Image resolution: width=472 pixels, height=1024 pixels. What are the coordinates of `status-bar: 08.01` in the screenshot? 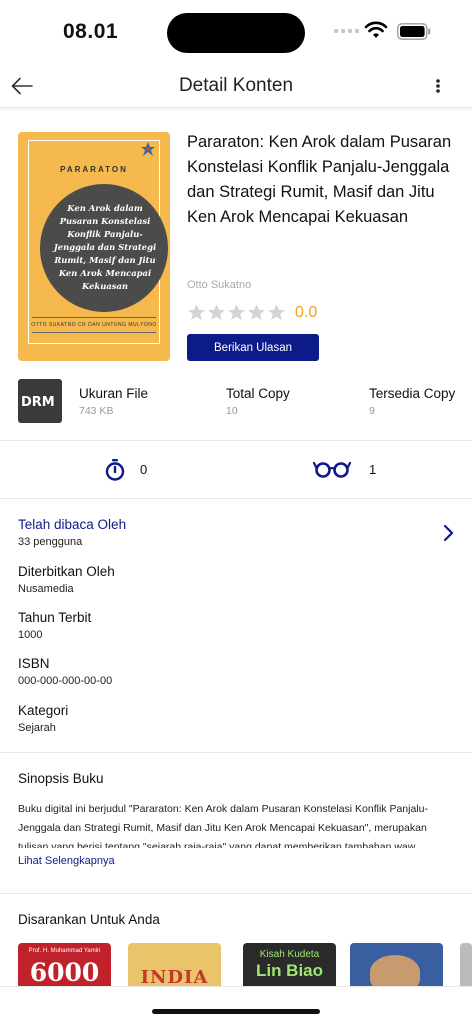 It's located at (236, 31).